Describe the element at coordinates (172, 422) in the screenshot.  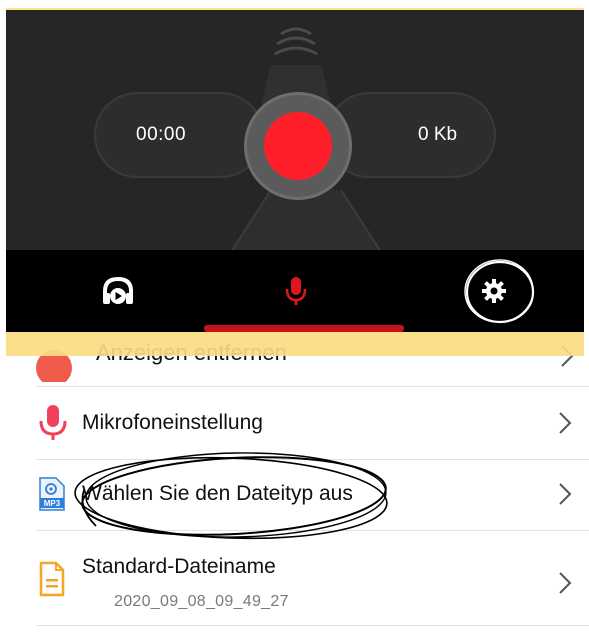
I see `settings-item-label: Mikrofoneinstellung` at that location.